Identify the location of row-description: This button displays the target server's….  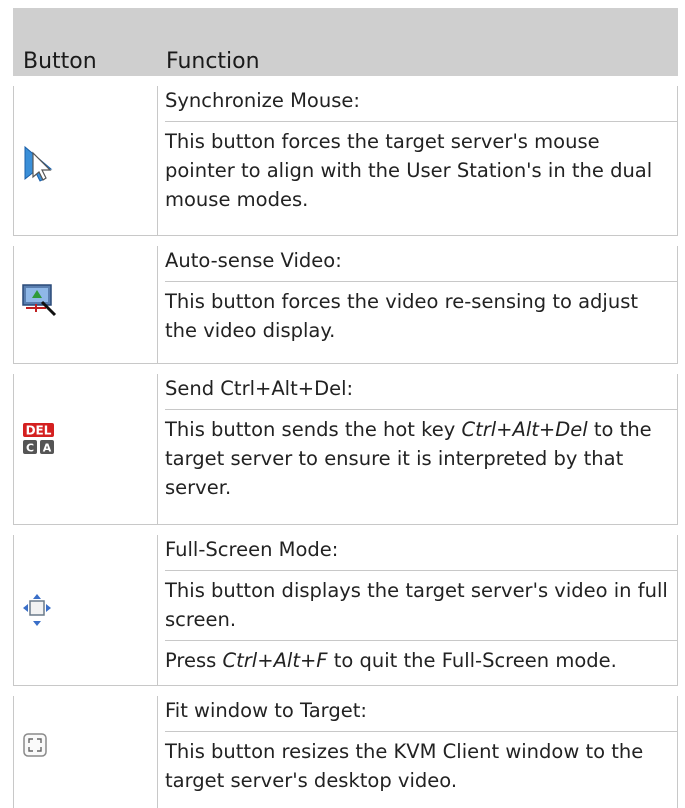
(416, 605).